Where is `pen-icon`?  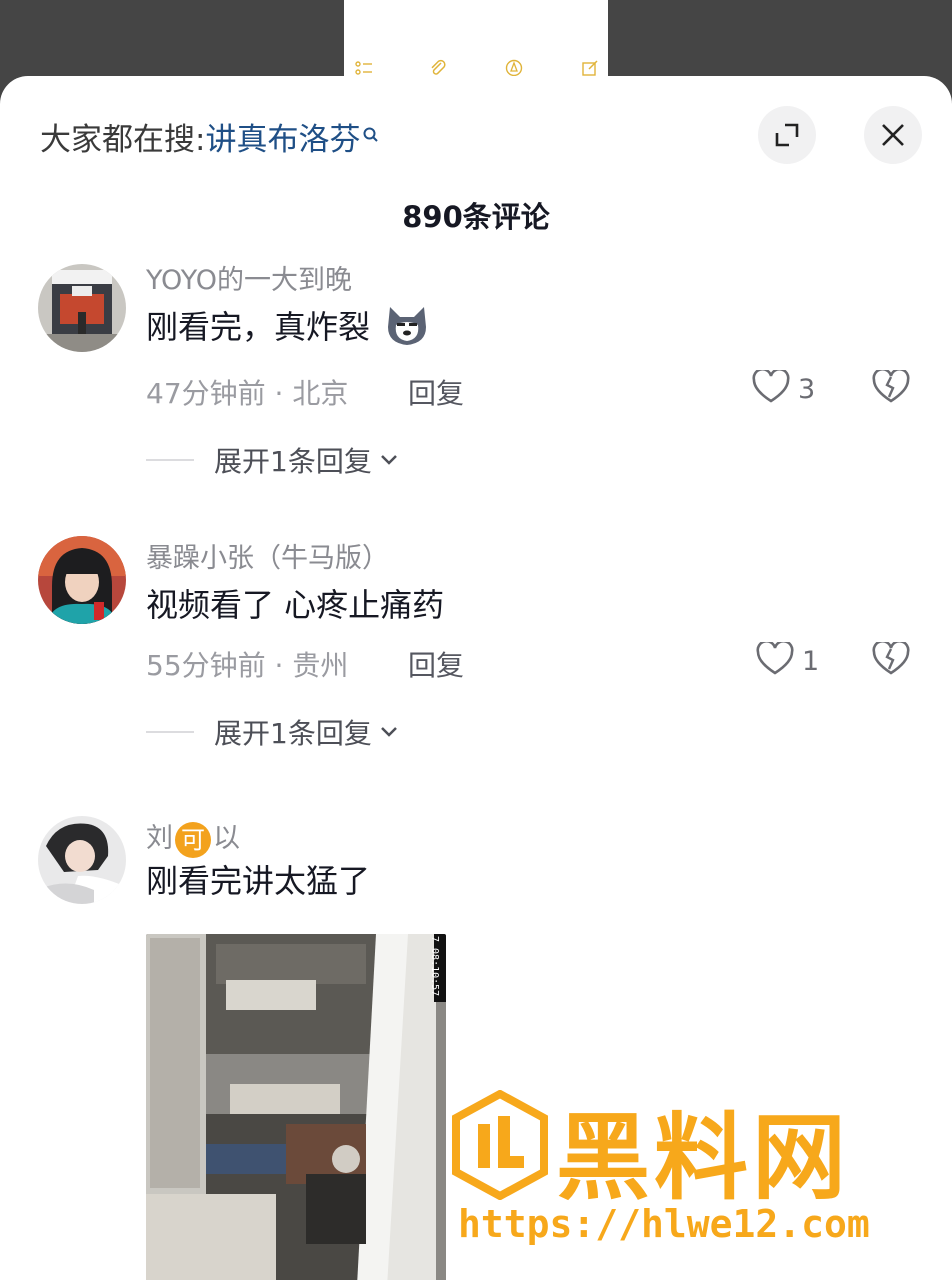 pen-icon is located at coordinates (514, 68).